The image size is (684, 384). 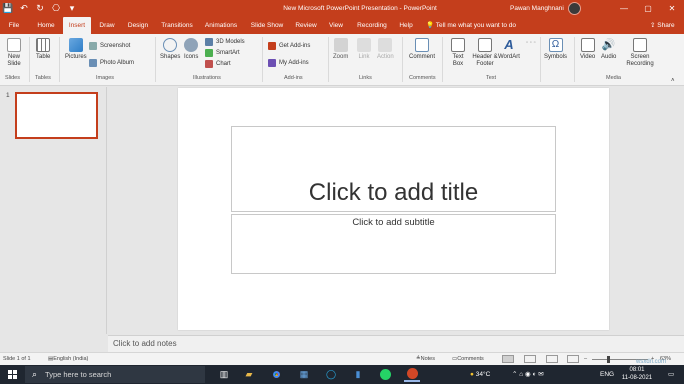 I want to click on screenshot-button: Screenshot, so click(x=109, y=45).